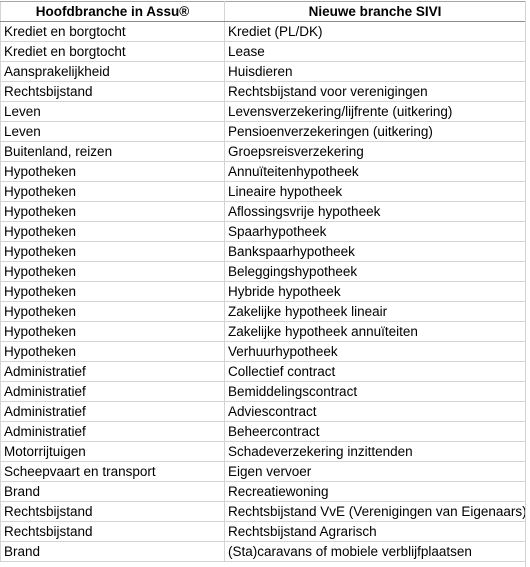  What do you see at coordinates (375, 491) in the screenshot?
I see `cell-nieuwe-branche: Recreatiewoning` at bounding box center [375, 491].